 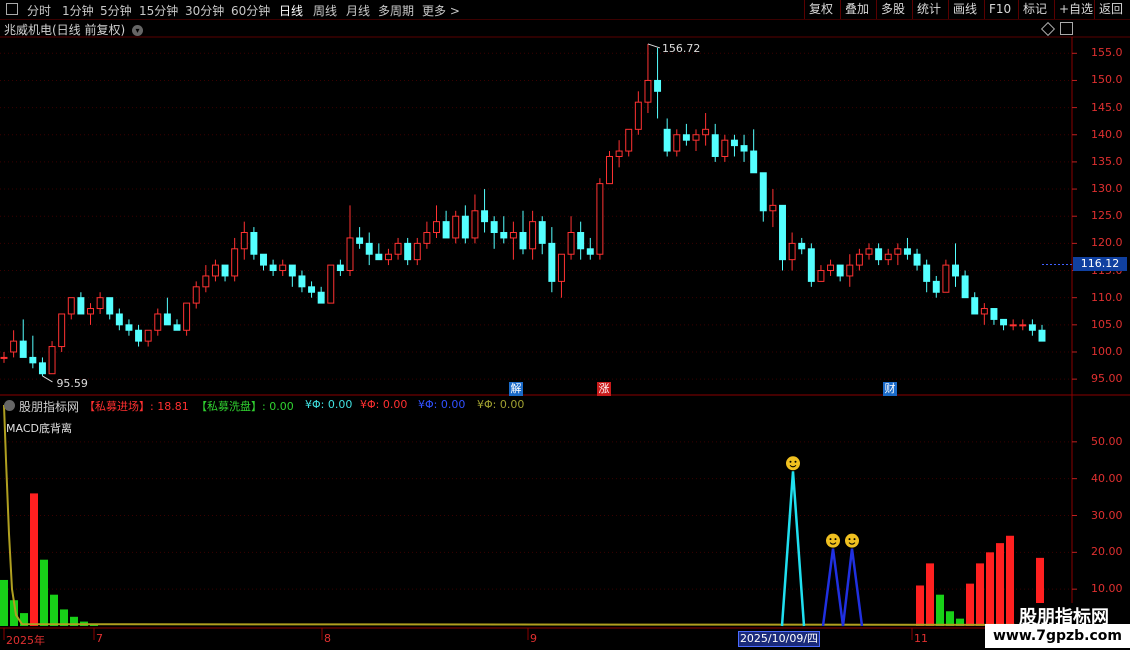 What do you see at coordinates (327, 638) in the screenshot?
I see `x-axis-label: 8` at bounding box center [327, 638].